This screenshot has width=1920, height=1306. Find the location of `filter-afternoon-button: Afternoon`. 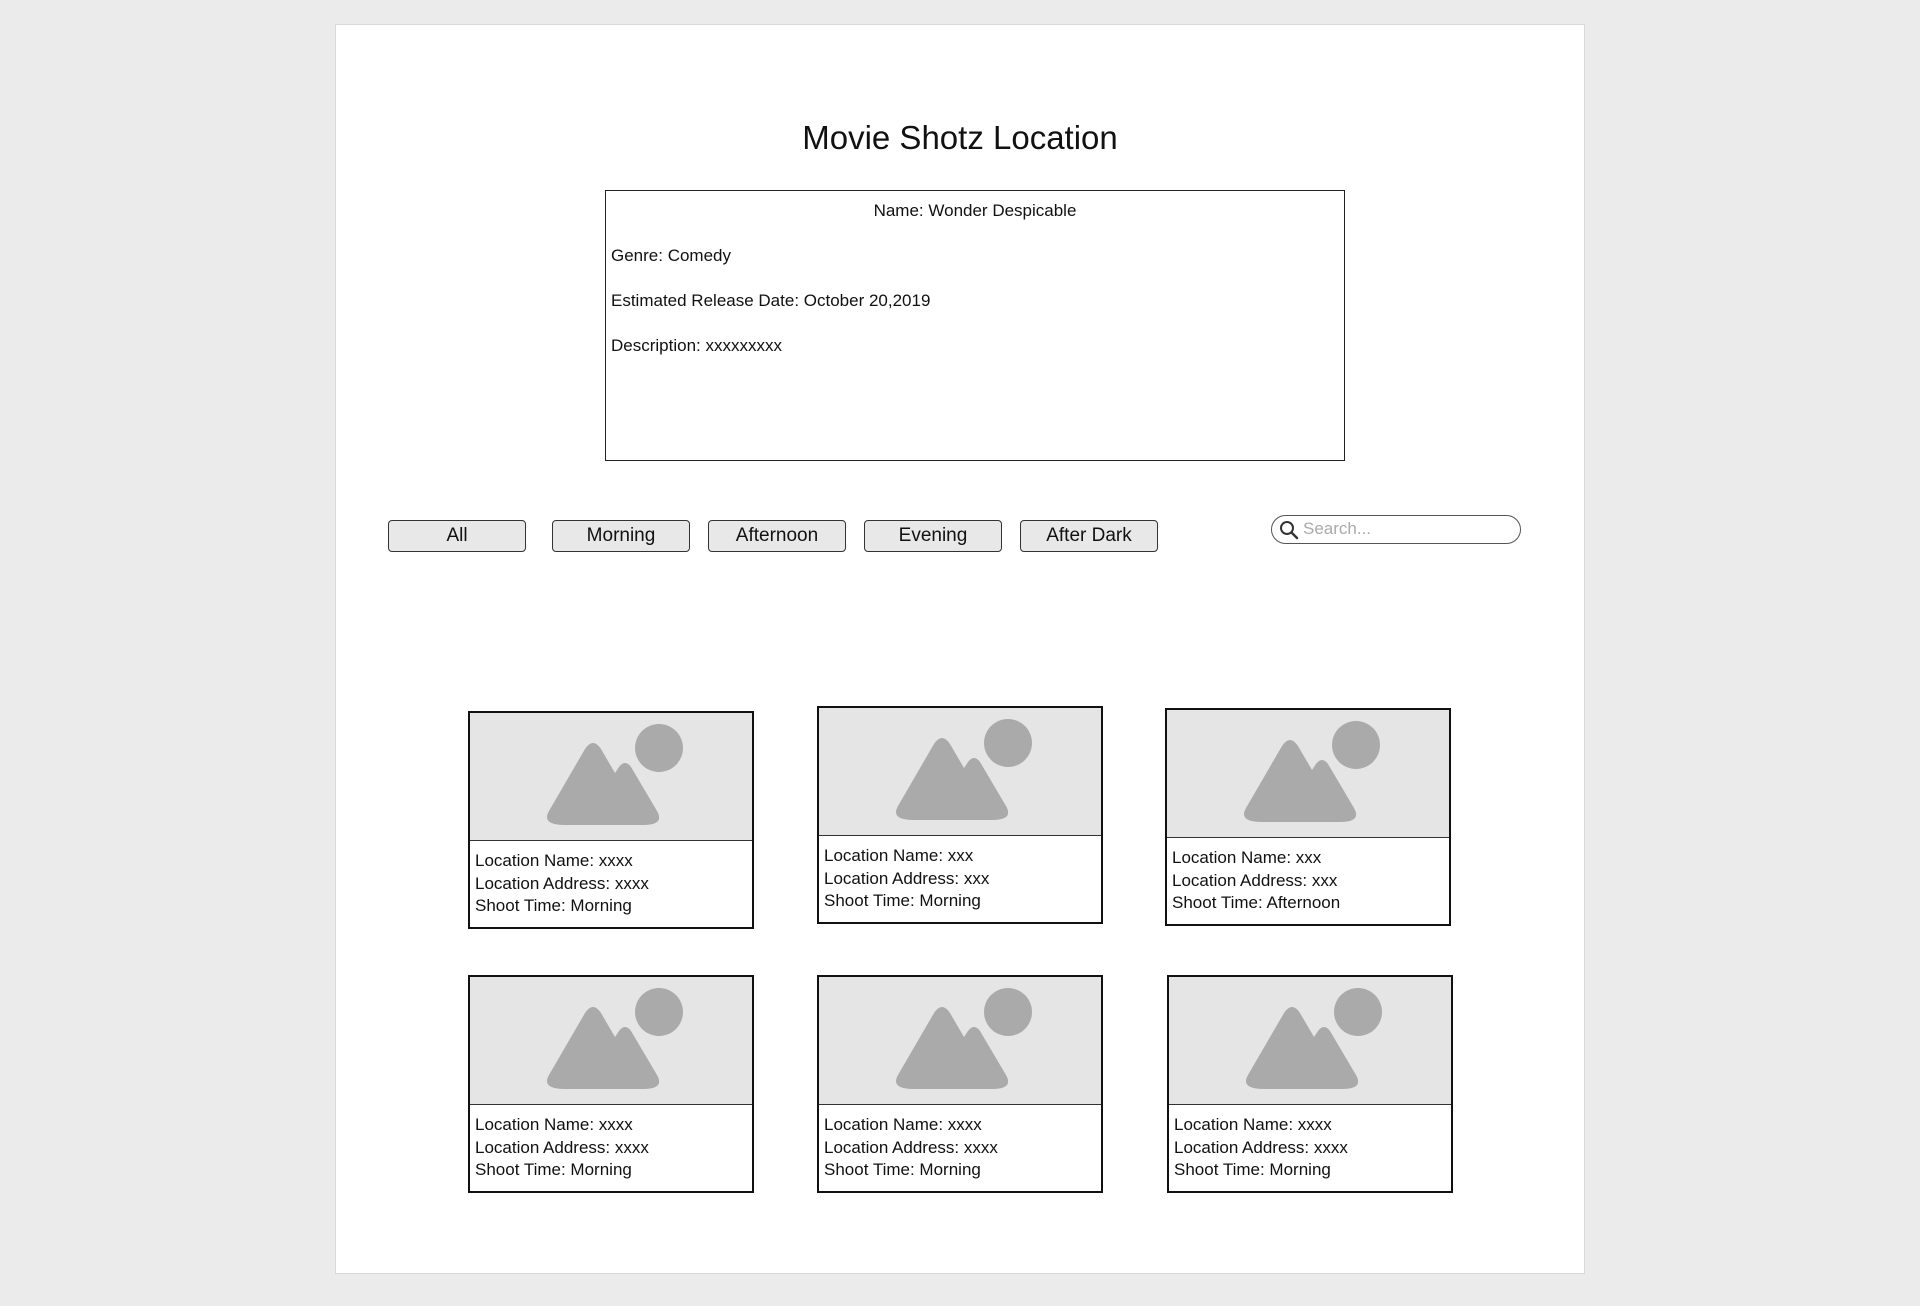

filter-afternoon-button: Afternoon is located at coordinates (777, 536).